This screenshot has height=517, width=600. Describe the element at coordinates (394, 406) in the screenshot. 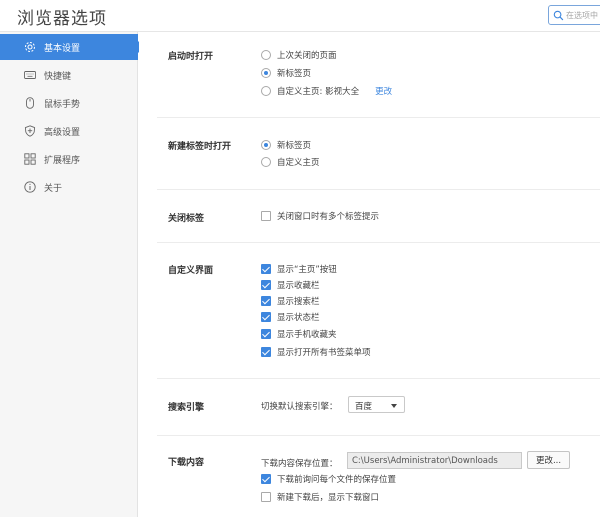

I see `caret-down-icon` at that location.